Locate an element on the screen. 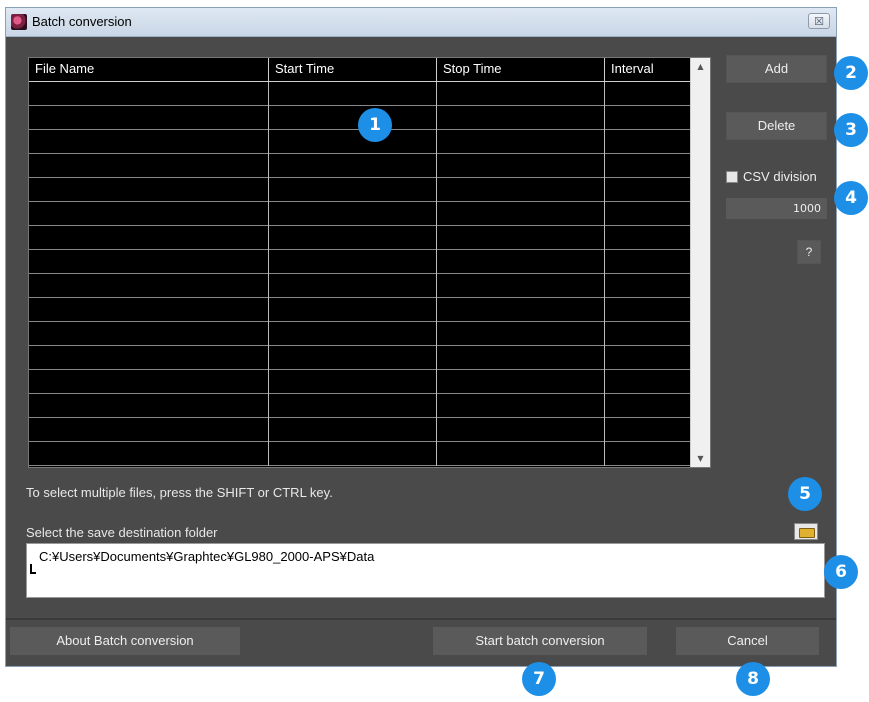  column-header-stop-time: Stop Time is located at coordinates (521, 69).